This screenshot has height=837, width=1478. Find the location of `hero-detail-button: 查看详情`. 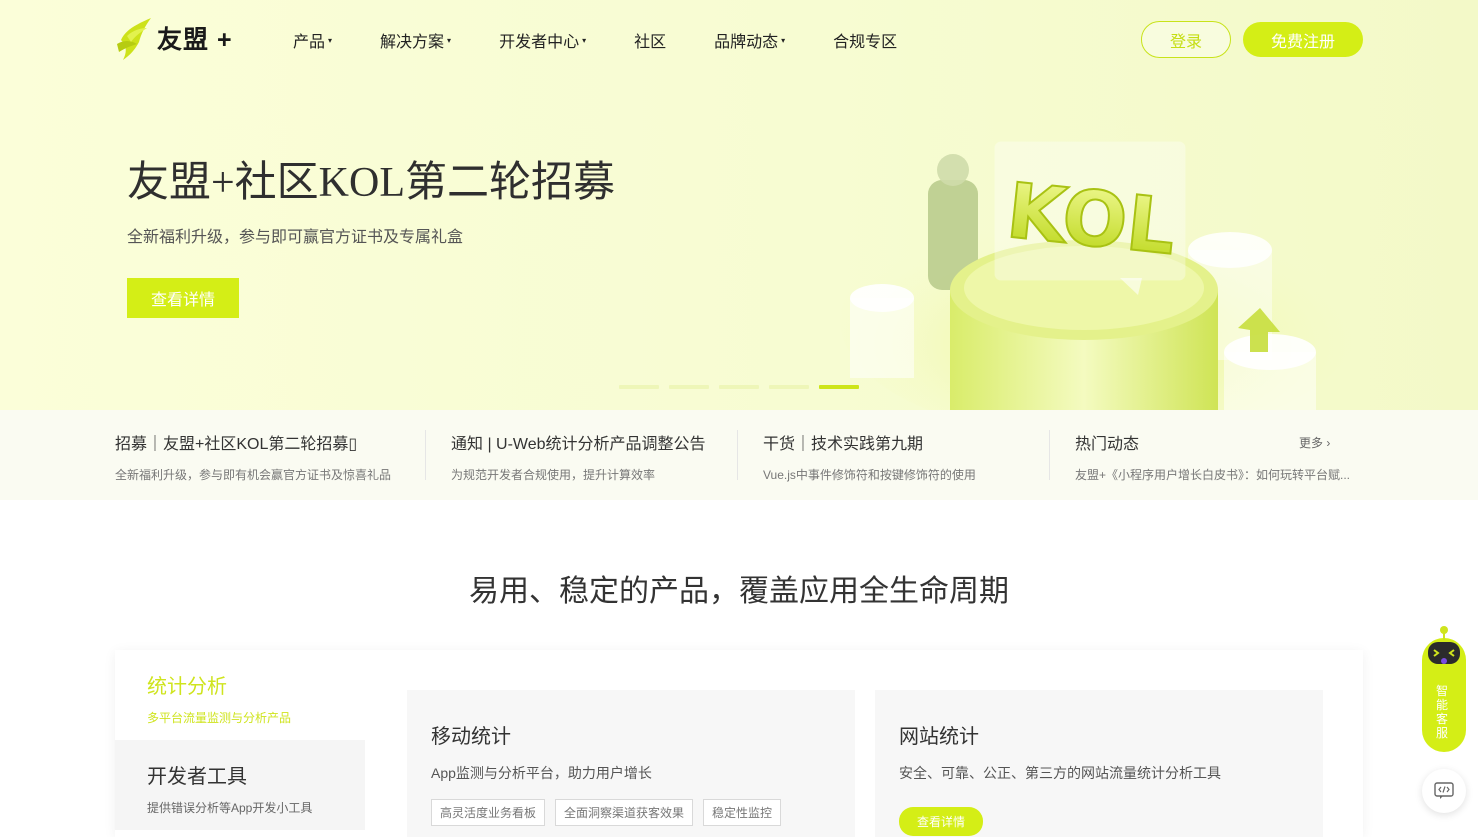

hero-detail-button: 查看详情 is located at coordinates (183, 298).